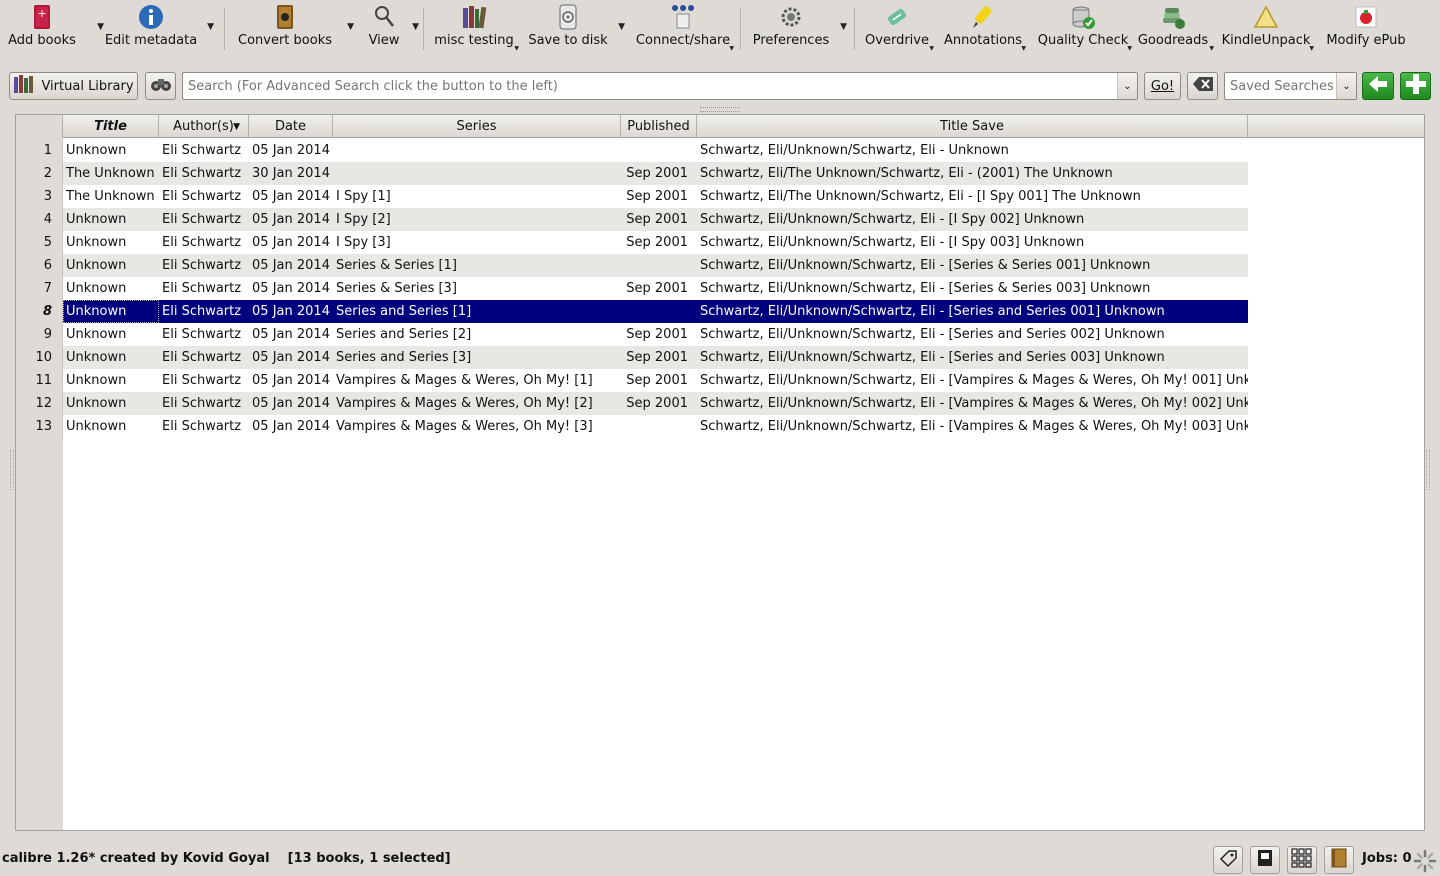 Image resolution: width=1440 pixels, height=876 pixels. What do you see at coordinates (394, 28) in the screenshot?
I see `view-button: View ▼` at bounding box center [394, 28].